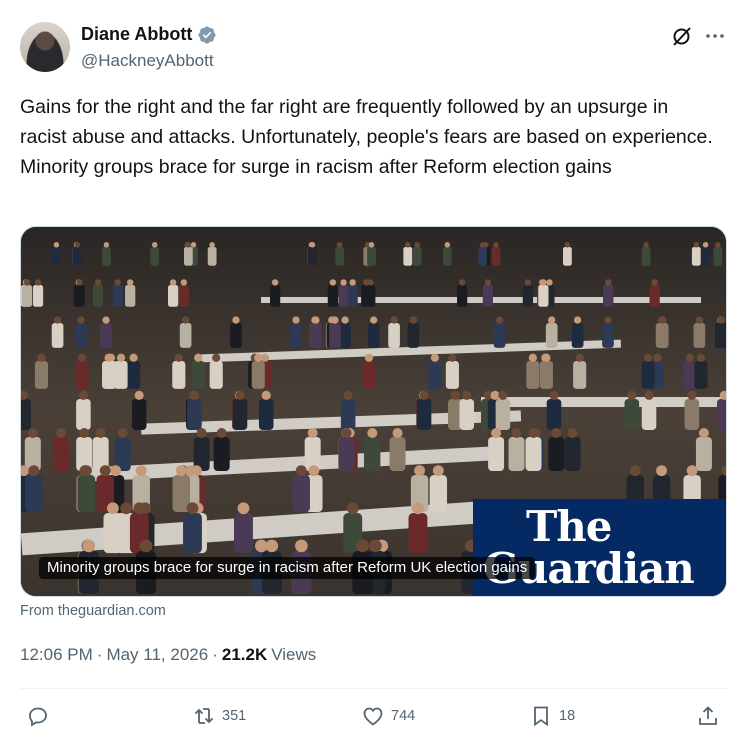 The width and height of the screenshot is (745, 752). Describe the element at coordinates (147, 61) in the screenshot. I see `author-handle: @HackneyAbbott` at that location.